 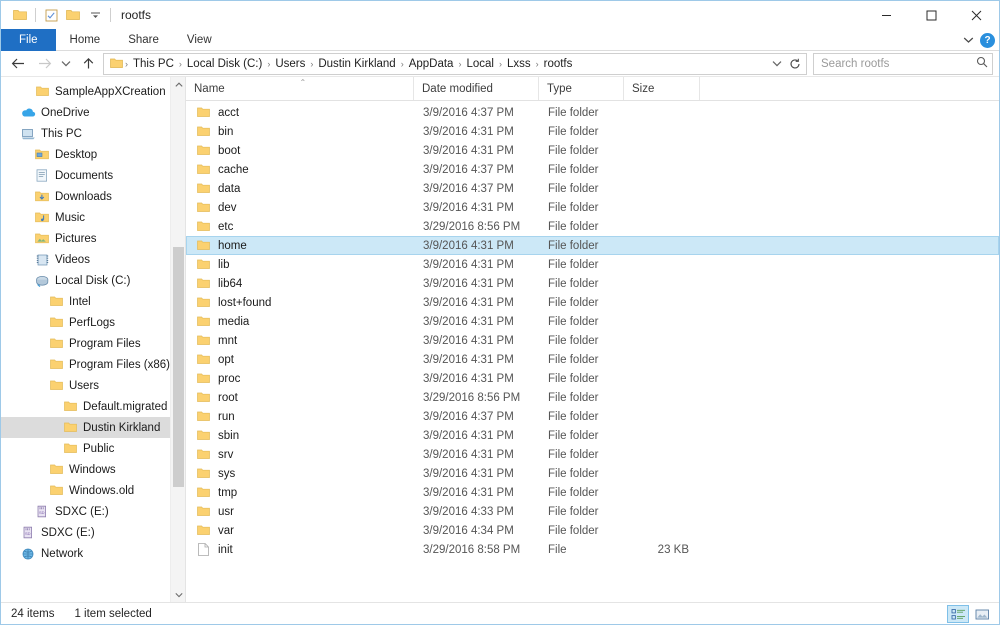 I want to click on help-icon: ?, so click(x=987, y=40).